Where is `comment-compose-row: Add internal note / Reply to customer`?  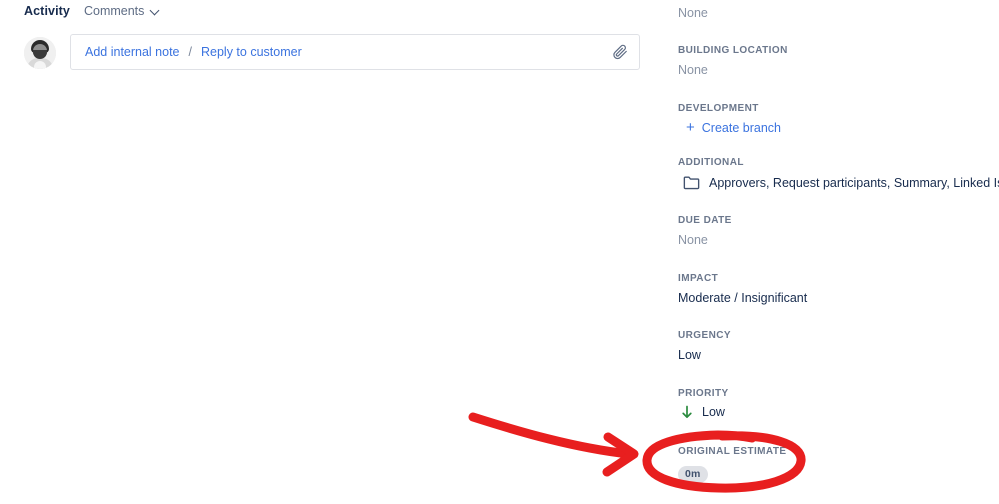 comment-compose-row: Add internal note / Reply to customer is located at coordinates (332, 52).